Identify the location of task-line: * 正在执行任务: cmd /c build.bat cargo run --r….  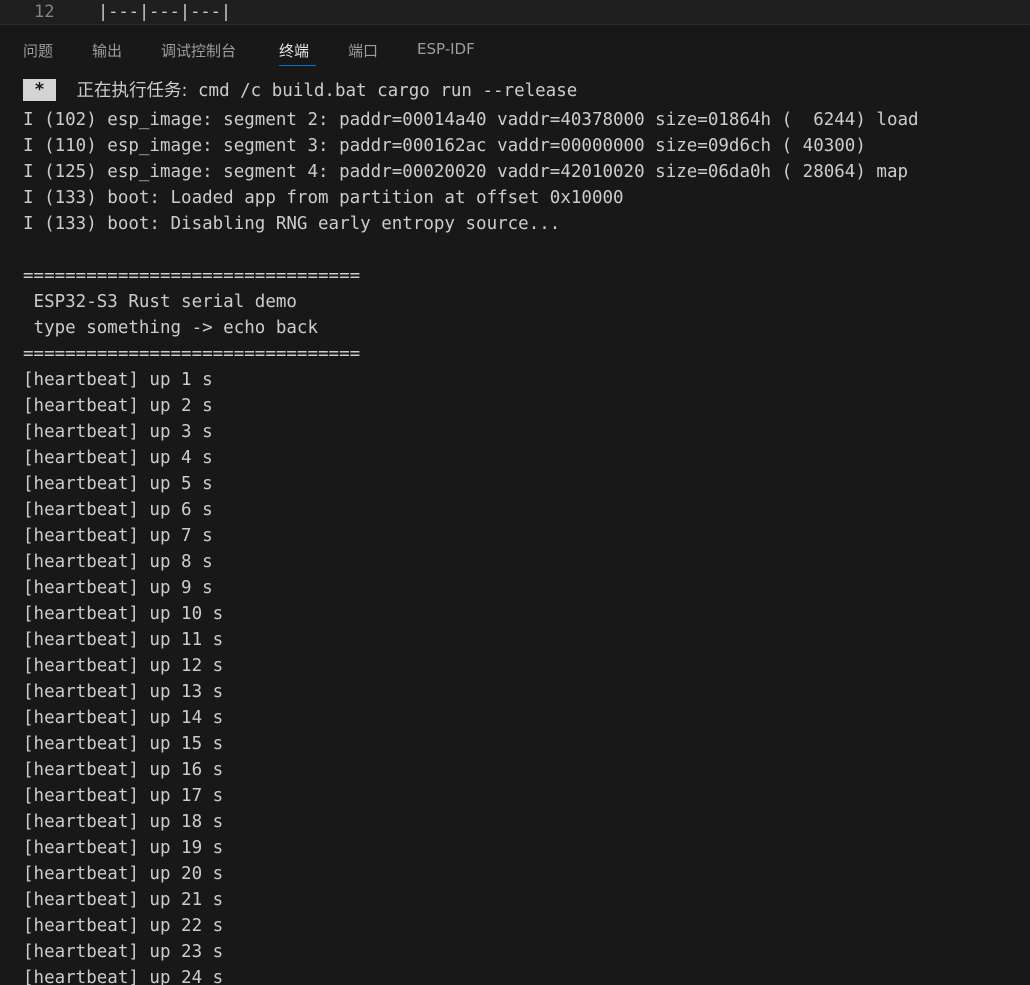
(300, 91).